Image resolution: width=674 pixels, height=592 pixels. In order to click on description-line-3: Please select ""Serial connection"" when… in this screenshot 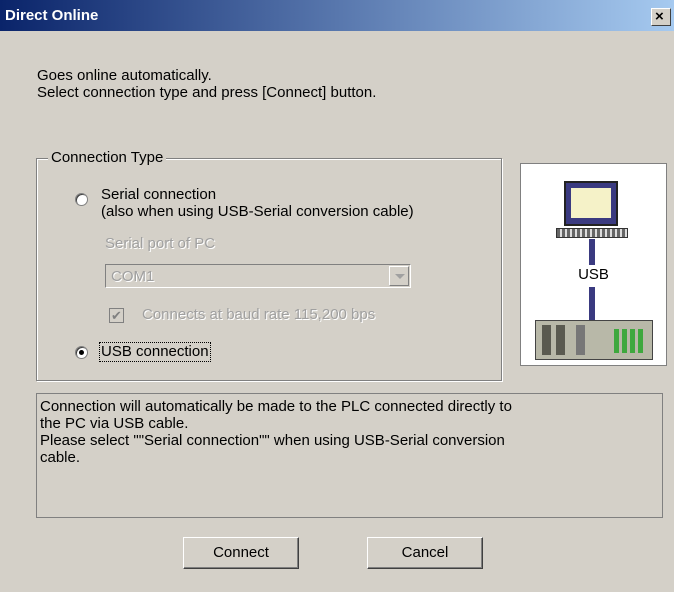, I will do `click(272, 440)`.